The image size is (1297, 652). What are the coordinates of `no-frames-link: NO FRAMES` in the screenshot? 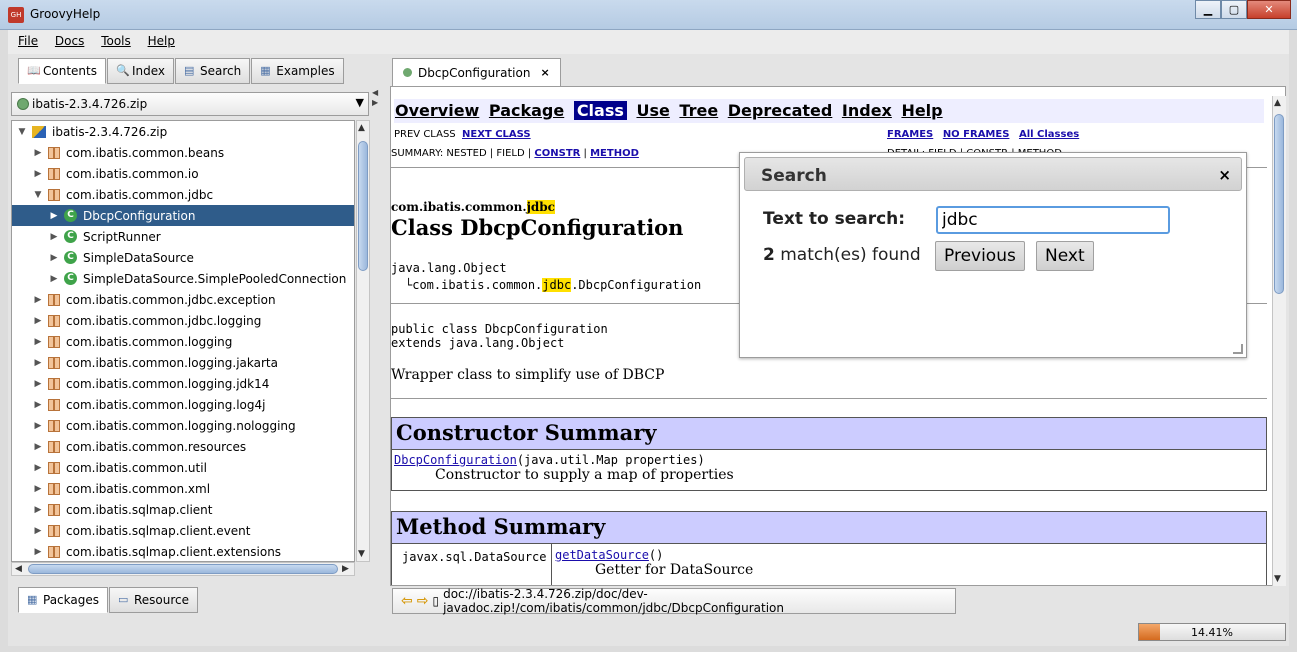 It's located at (976, 134).